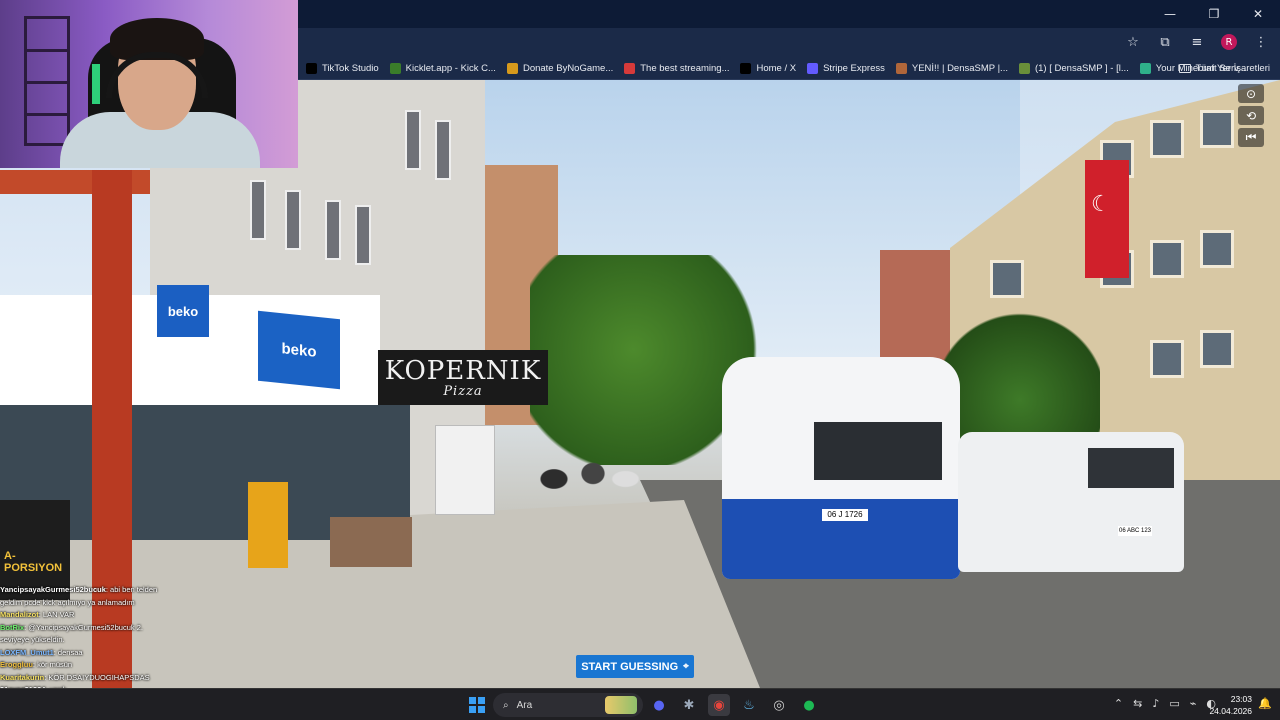  Describe the element at coordinates (371, 542) in the screenshot. I see `planter-bench` at that location.